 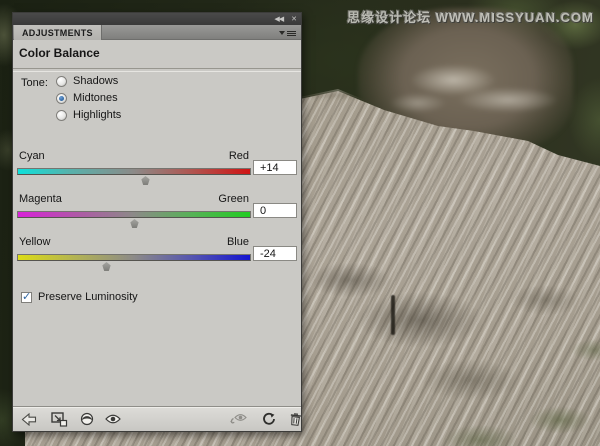 I want to click on visibility-eye-icon, so click(x=113, y=419).